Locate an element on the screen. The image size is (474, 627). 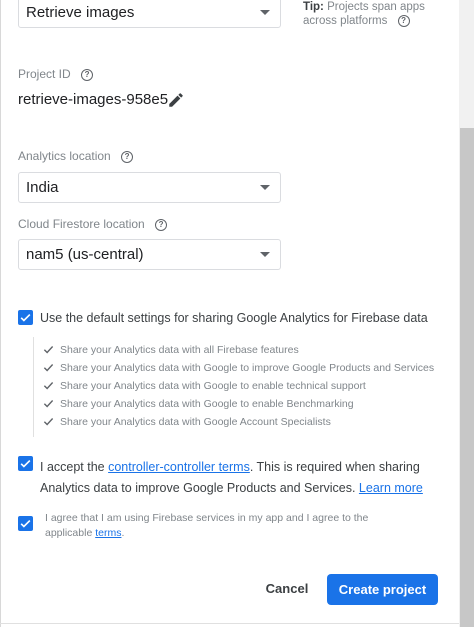
analytics-location-label: Analytics location ? is located at coordinates (76, 156).